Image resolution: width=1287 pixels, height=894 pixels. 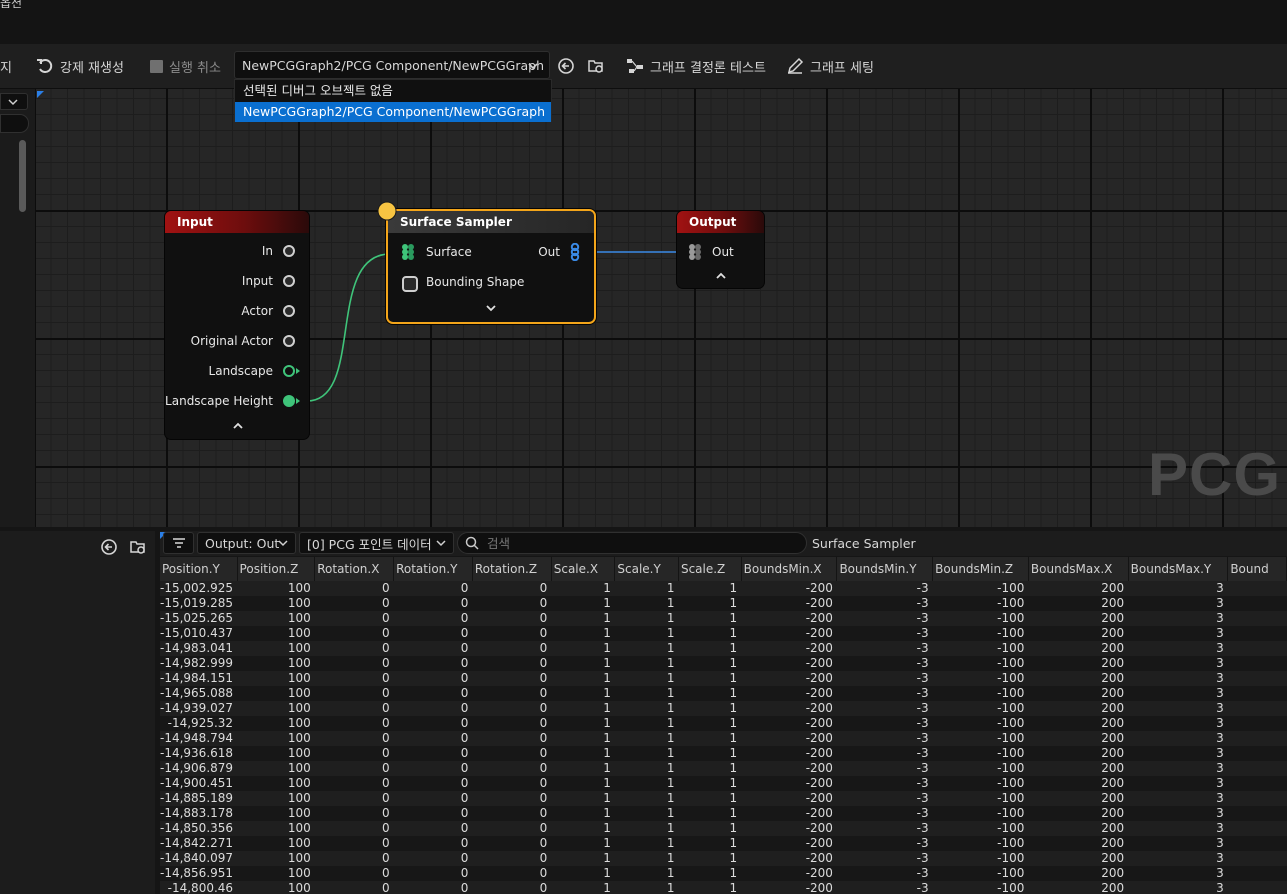 I want to click on column-filter-button, so click(x=178, y=543).